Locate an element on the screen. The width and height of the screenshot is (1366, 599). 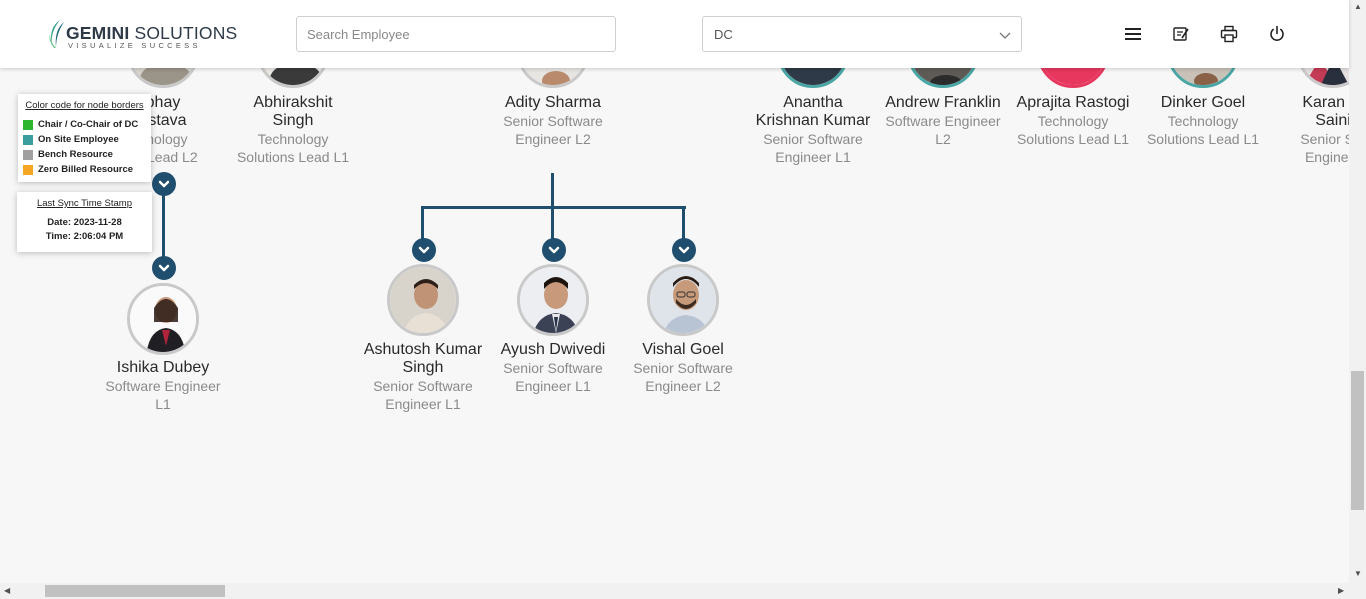
print-icon is located at coordinates (1229, 34).